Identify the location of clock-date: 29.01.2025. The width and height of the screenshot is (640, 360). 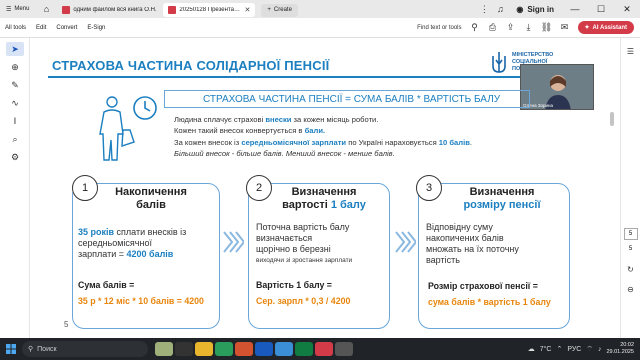
(620, 352).